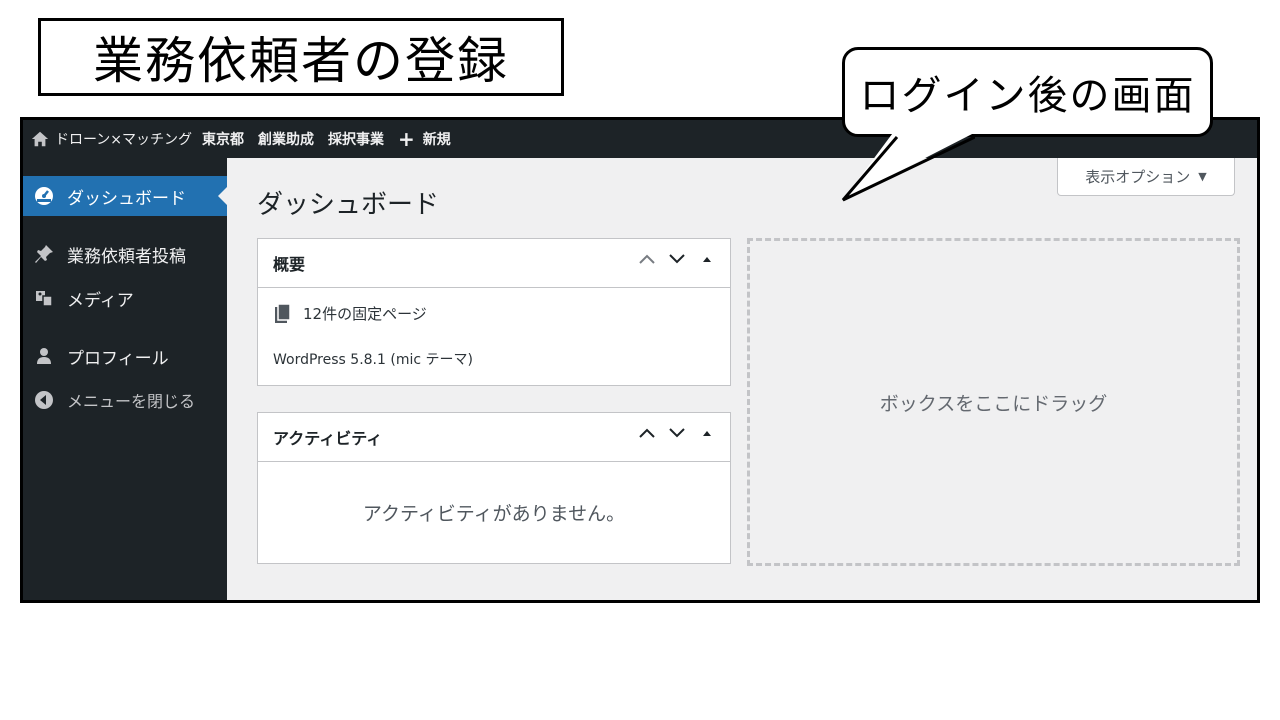 This screenshot has width=1280, height=720. I want to click on adminbar-link-tokyo: 東京都, so click(223, 139).